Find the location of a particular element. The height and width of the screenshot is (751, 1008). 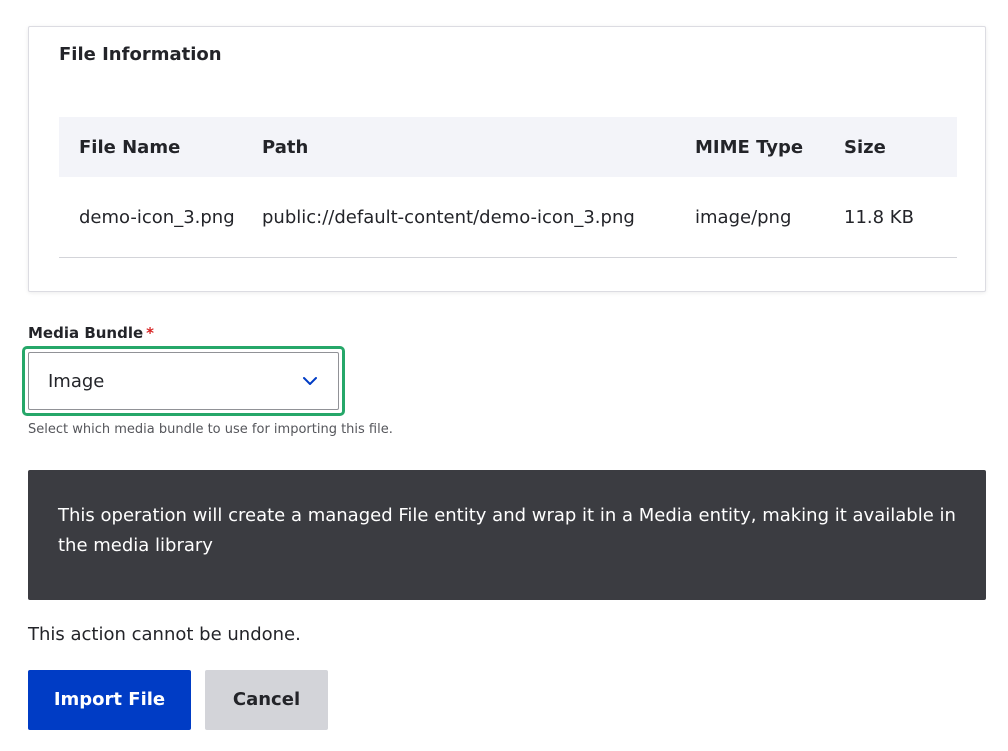

chevron-down-icon is located at coordinates (310, 381).